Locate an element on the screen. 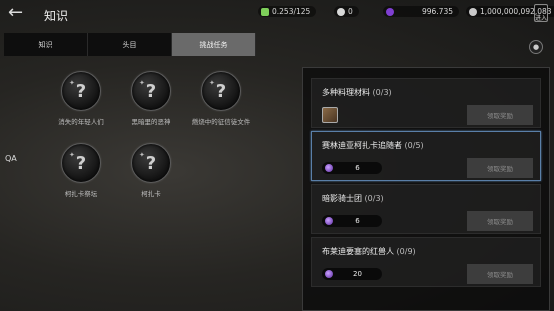 The height and width of the screenshot is (311, 554). quest-card: 布莱迪要塞的红兽人 (0/9) 20 领取奖励 is located at coordinates (426, 262).